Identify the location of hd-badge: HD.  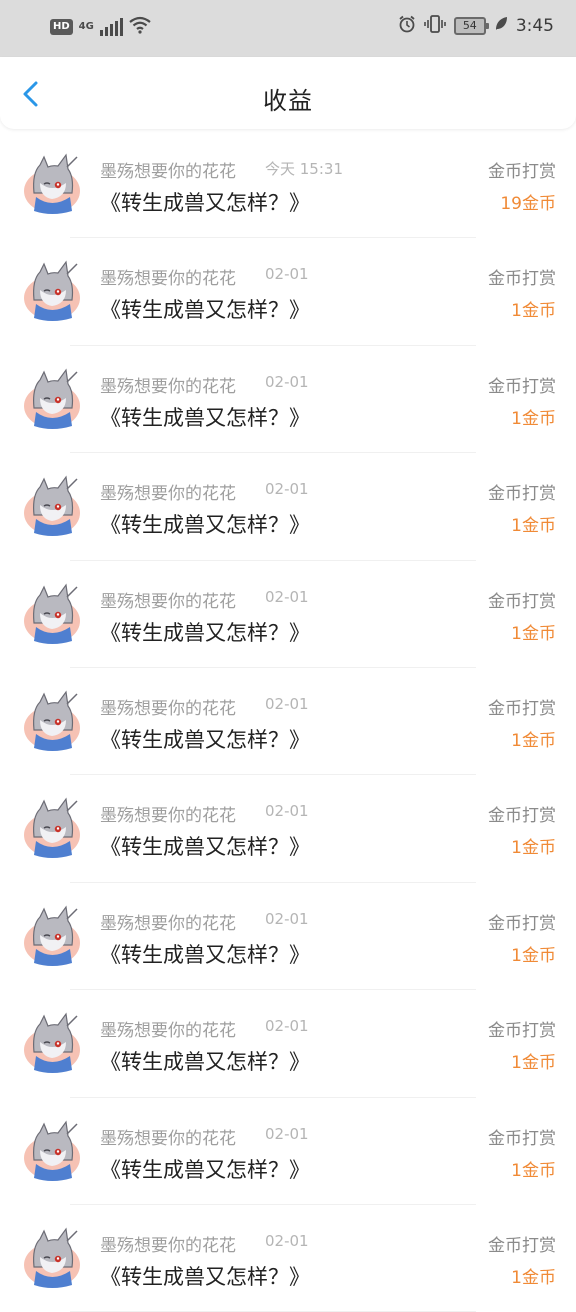
(61, 27).